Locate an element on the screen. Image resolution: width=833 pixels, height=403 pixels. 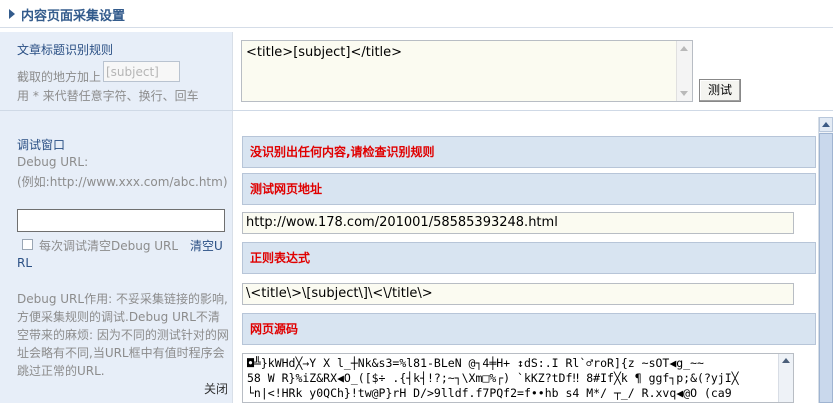
title-rule-textarea-value: <title>[subject]</title> is located at coordinates (324, 52).